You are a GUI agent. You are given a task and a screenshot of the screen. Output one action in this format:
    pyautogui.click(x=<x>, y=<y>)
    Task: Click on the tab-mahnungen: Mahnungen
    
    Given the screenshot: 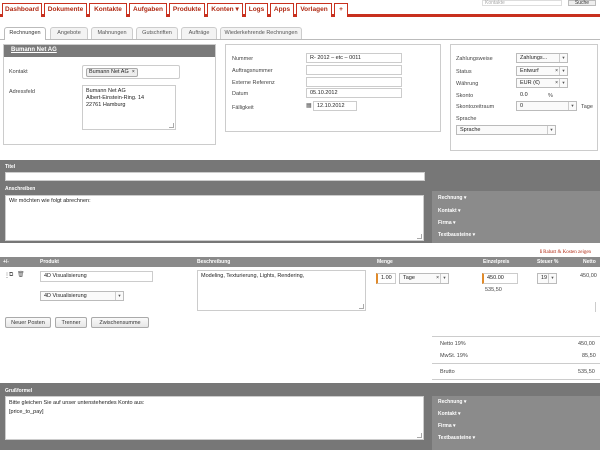 What is the action you would take?
    pyautogui.click(x=112, y=33)
    